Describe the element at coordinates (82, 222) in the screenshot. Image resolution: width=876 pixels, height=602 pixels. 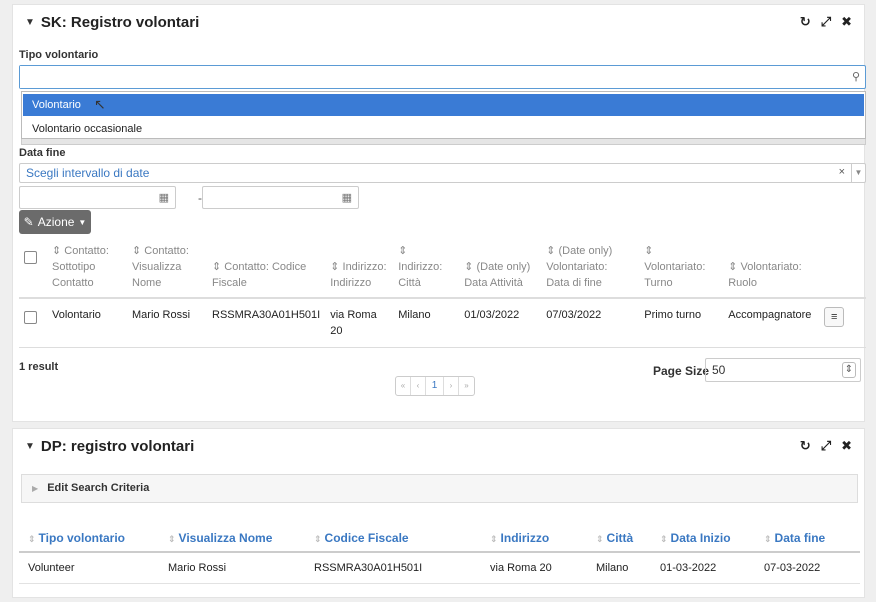
I see `caret-down-icon: ▼` at that location.